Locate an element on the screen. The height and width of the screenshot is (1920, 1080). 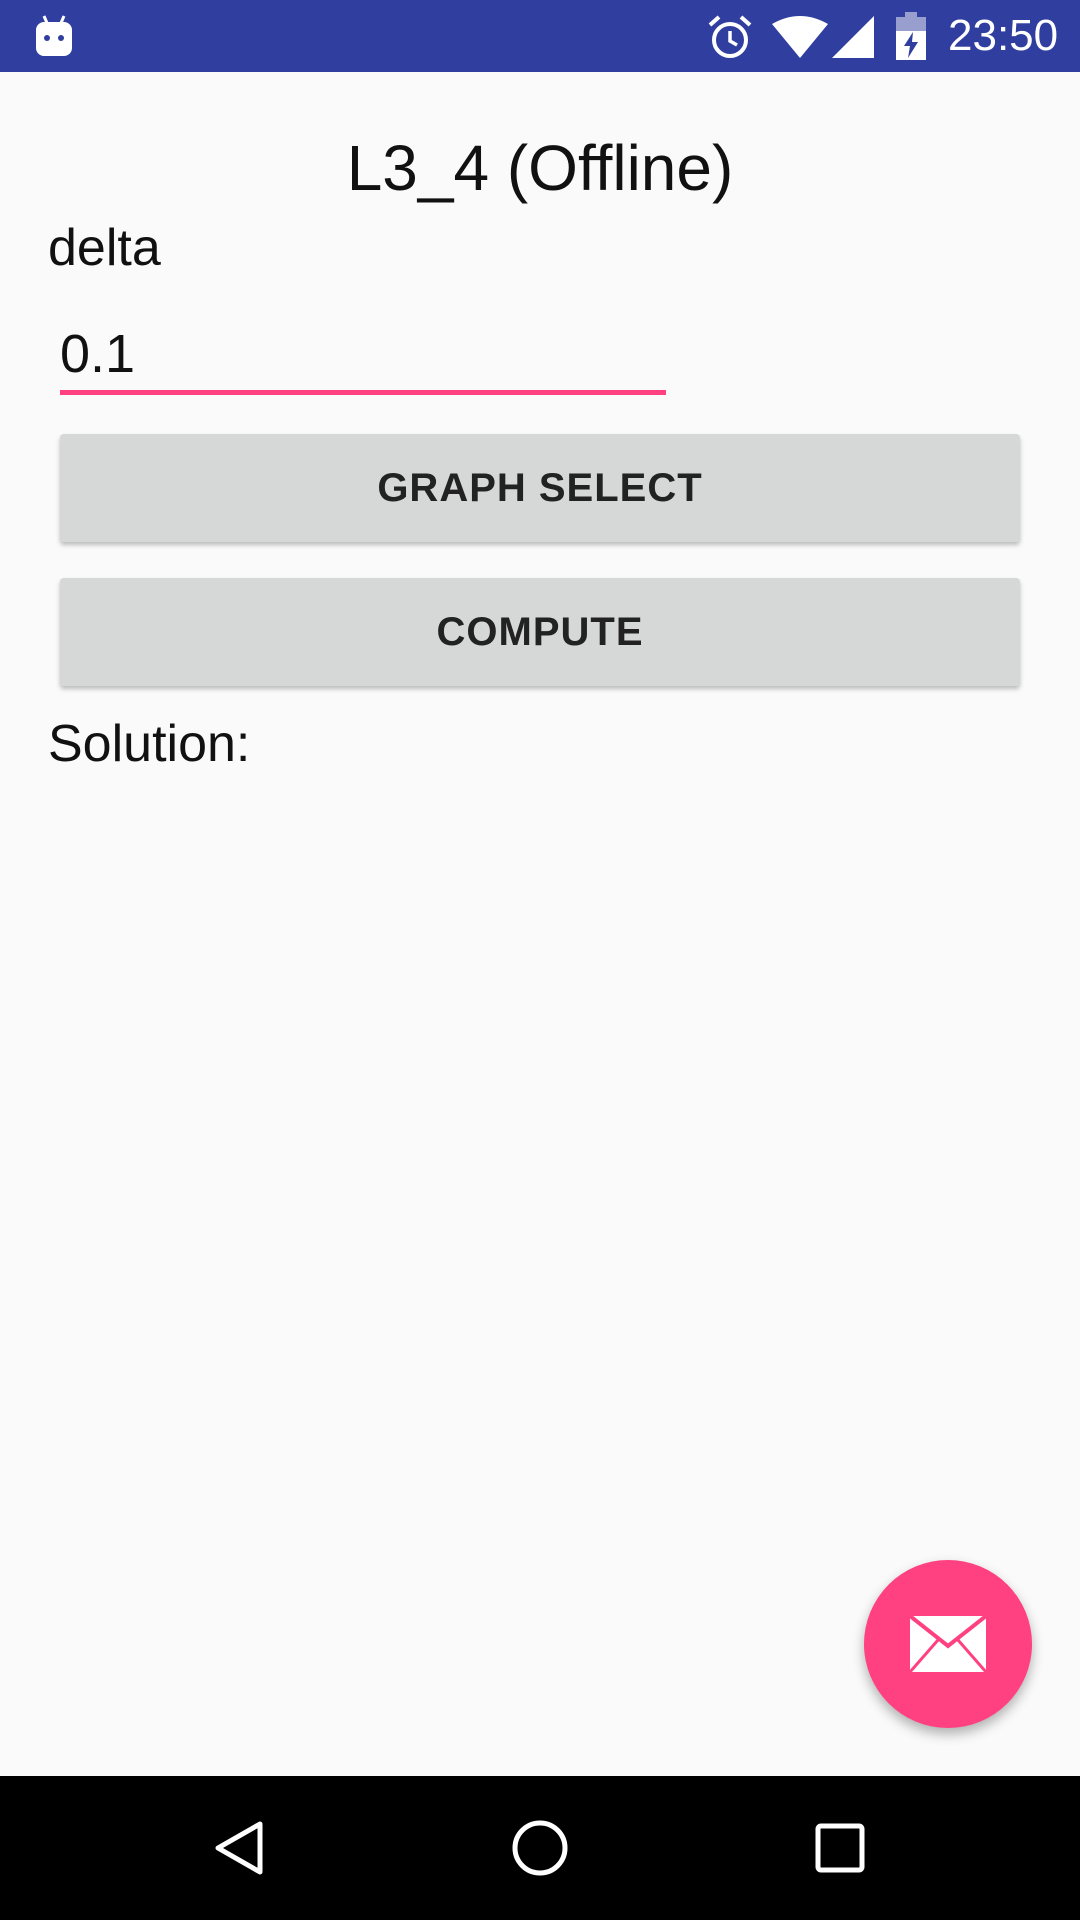
battery-charging-icon is located at coordinates (911, 36).